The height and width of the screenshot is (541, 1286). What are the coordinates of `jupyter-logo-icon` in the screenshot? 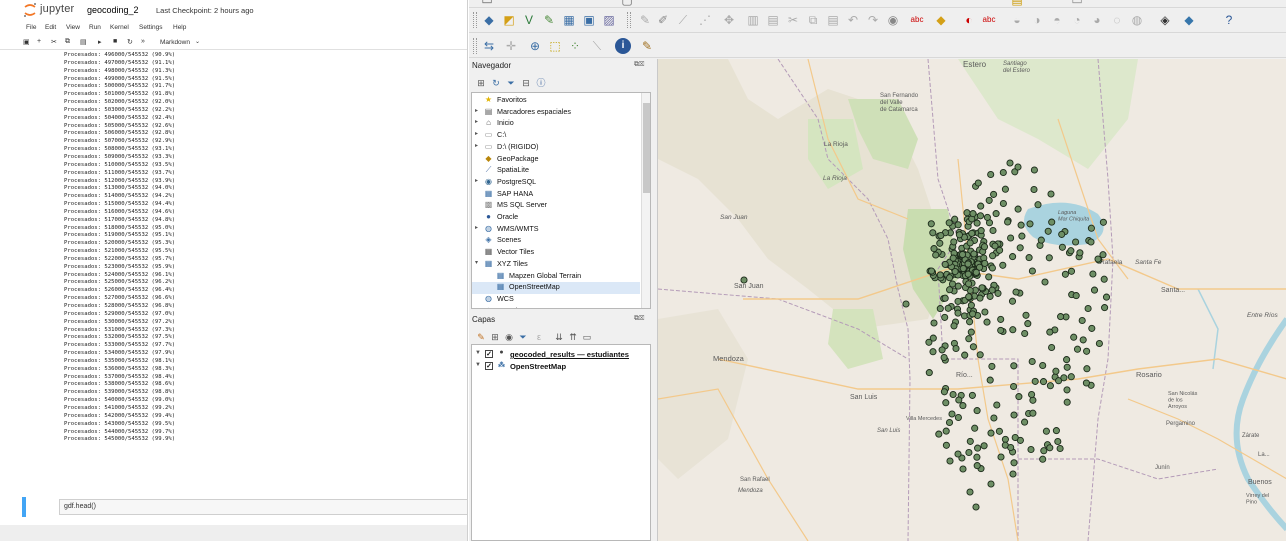 It's located at (30, 10).